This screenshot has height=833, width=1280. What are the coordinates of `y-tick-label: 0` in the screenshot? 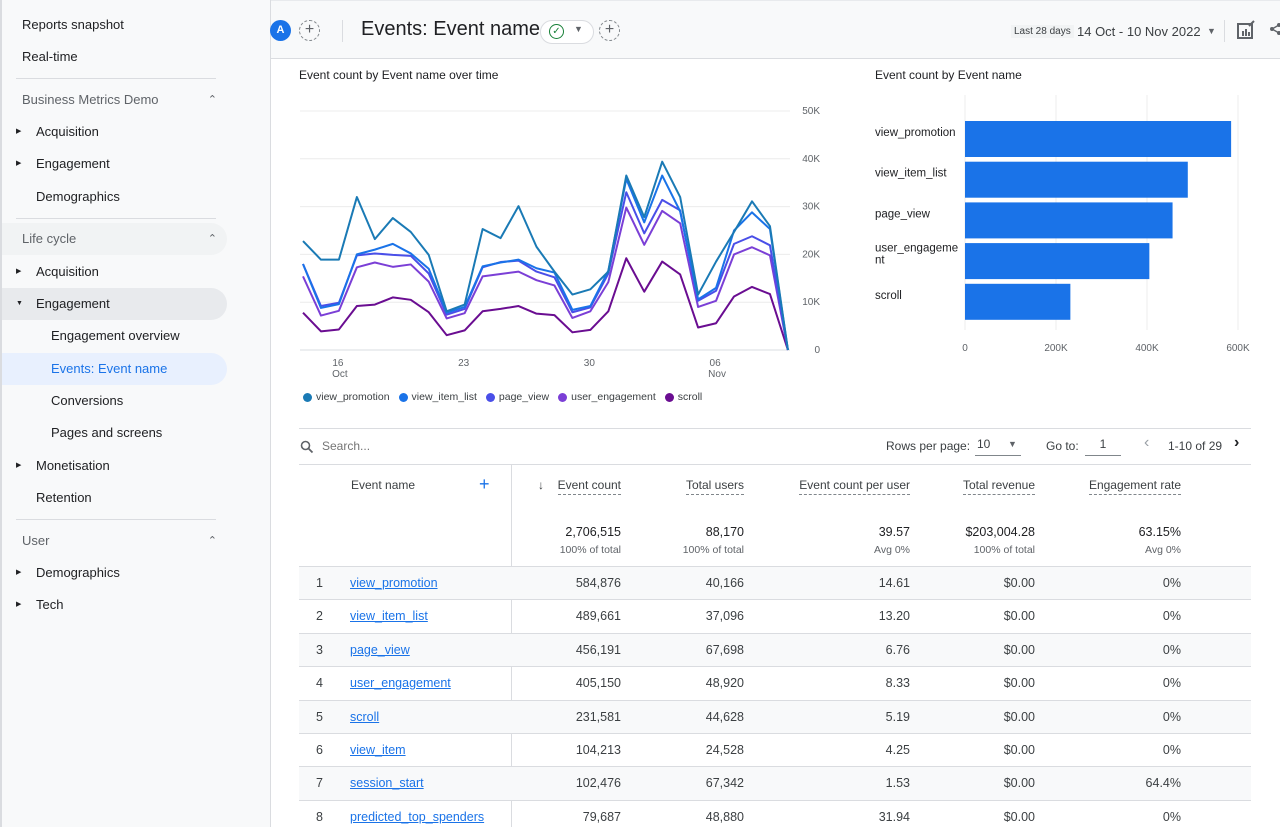 It's located at (817, 350).